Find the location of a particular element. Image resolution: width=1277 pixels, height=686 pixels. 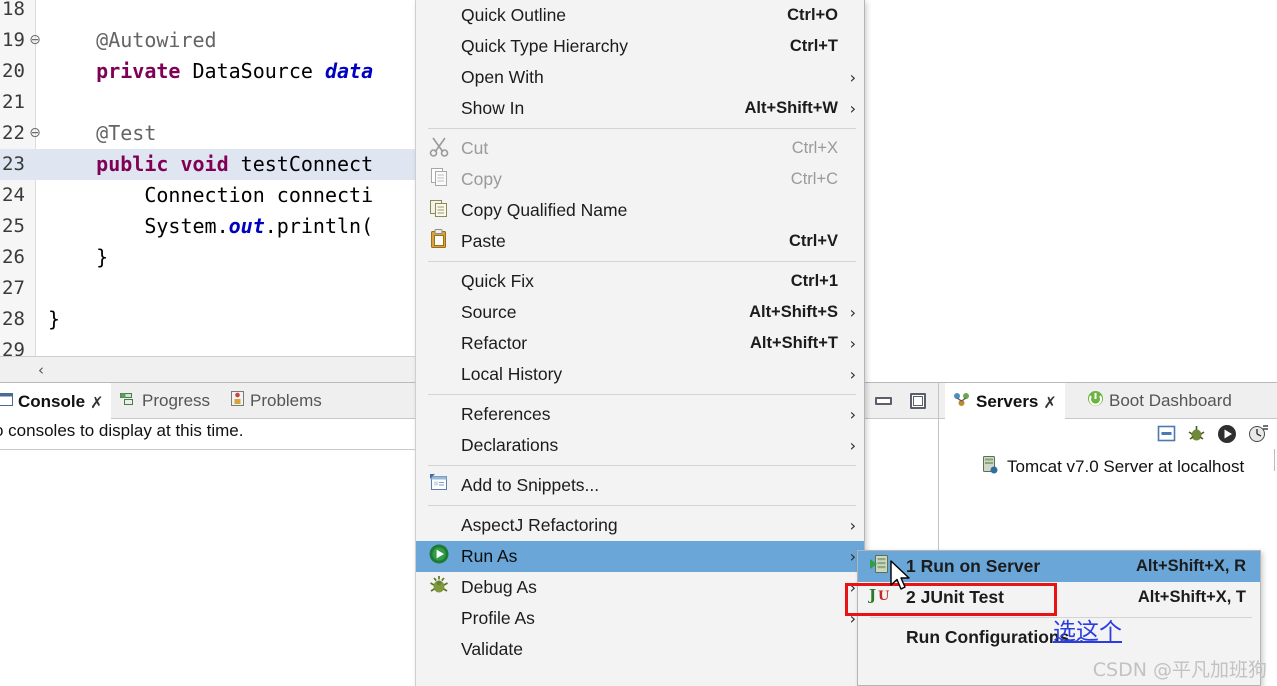

line-number: 28 is located at coordinates (13, 319).